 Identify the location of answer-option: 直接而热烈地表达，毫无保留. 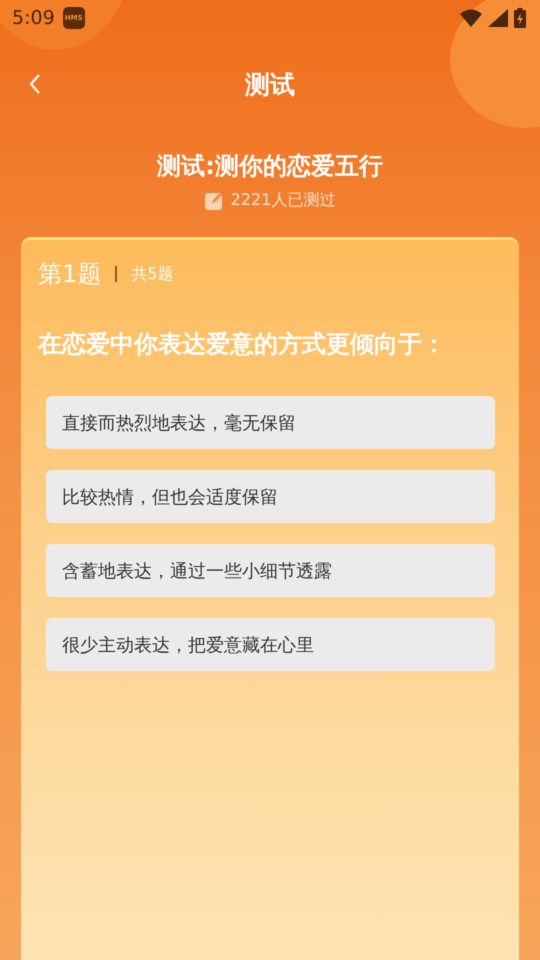
(270, 422).